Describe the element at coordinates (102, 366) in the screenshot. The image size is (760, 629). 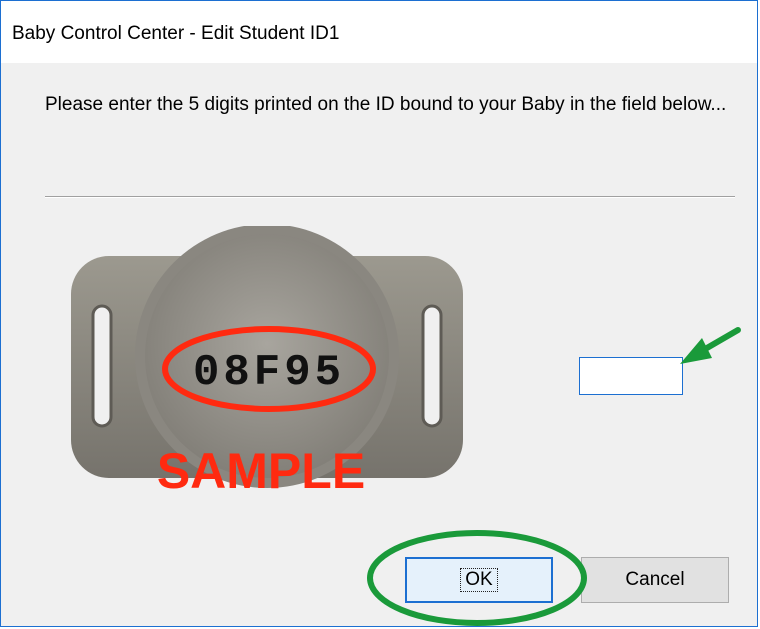
I see `left-slot` at that location.